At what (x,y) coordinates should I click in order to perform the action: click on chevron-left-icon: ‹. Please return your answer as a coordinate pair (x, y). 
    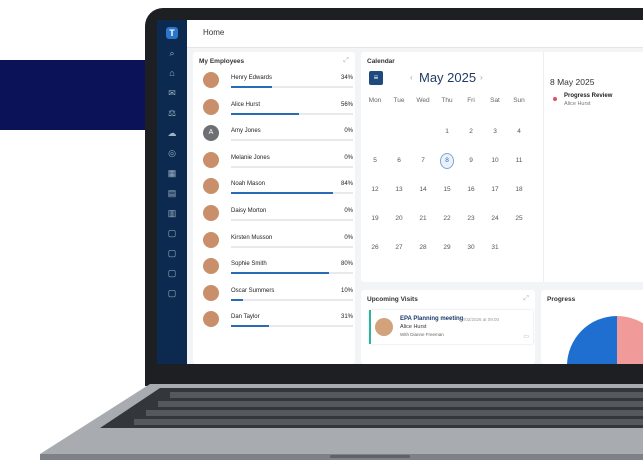
    Looking at the image, I should click on (411, 77).